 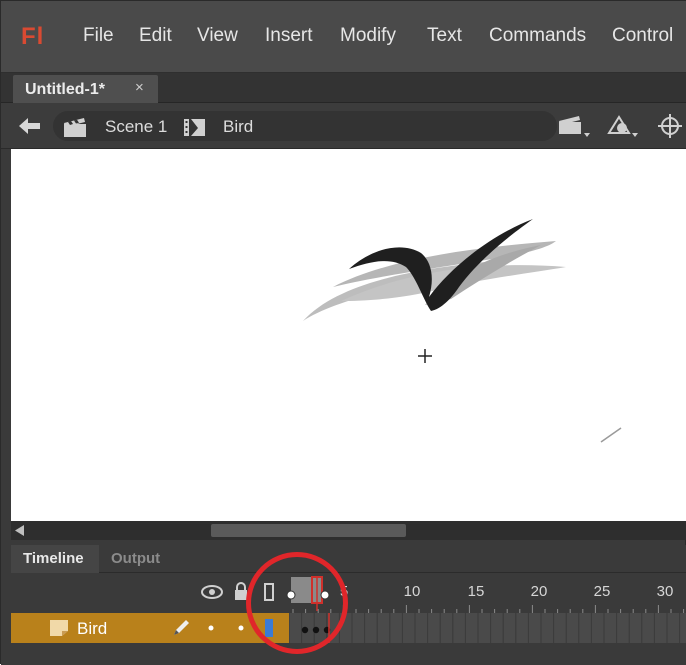 What do you see at coordinates (181, 627) in the screenshot?
I see `pencil-icon` at bounding box center [181, 627].